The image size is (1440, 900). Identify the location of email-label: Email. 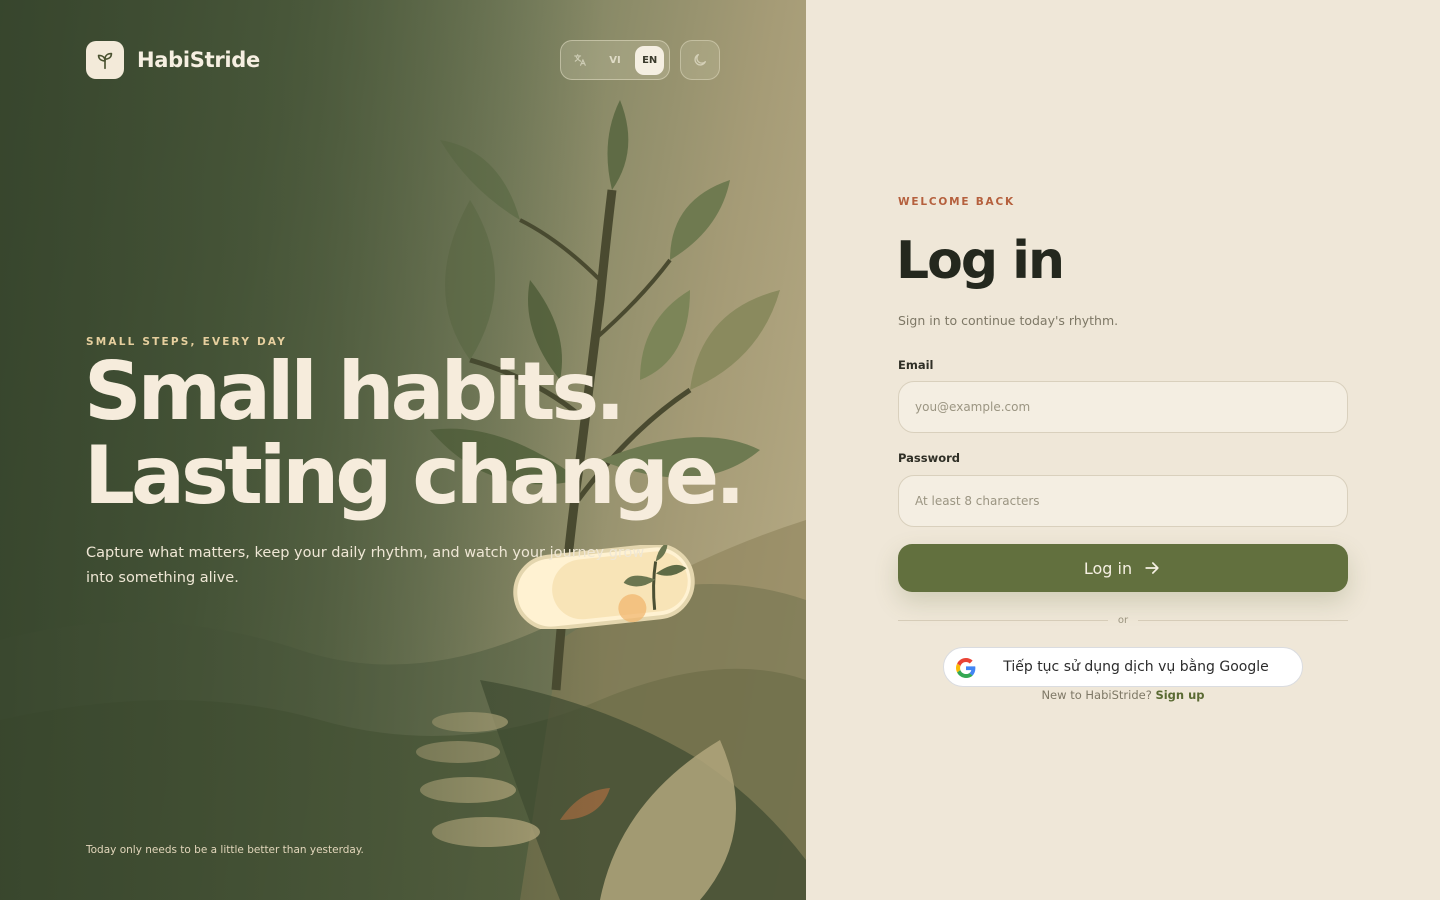
(916, 365).